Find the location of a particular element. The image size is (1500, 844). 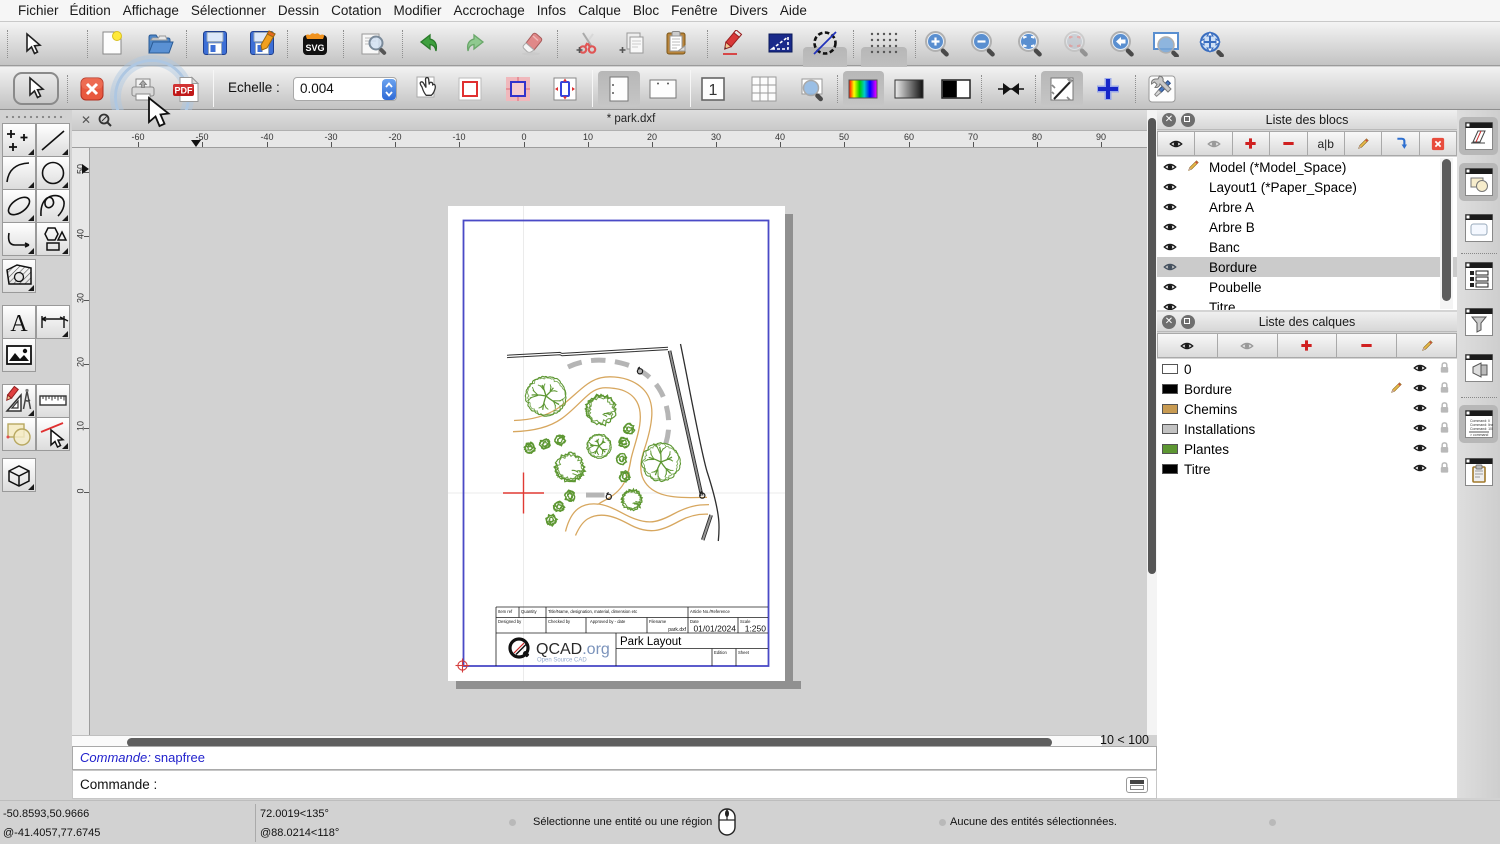

svg-text: 1:250 is located at coordinates (756, 629).